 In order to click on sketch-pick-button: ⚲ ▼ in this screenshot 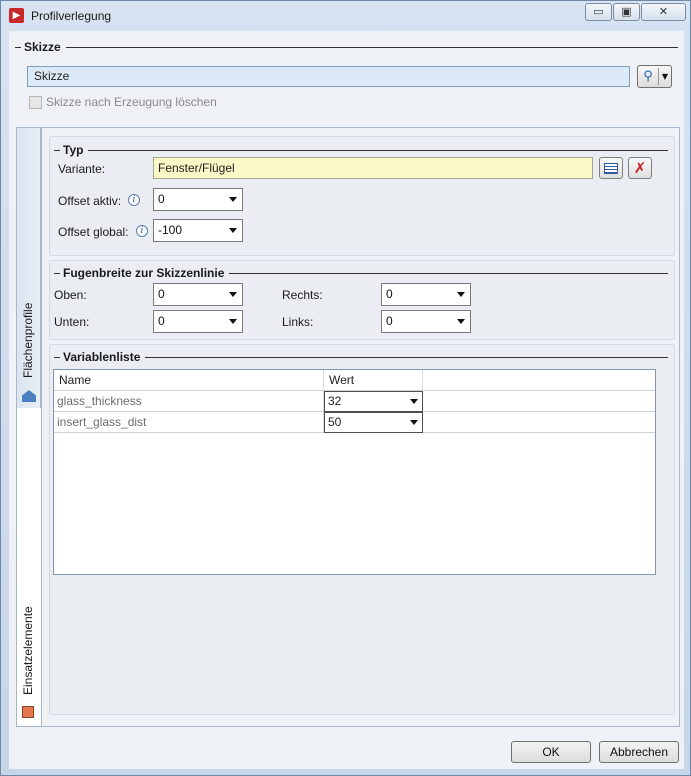, I will do `click(654, 76)`.